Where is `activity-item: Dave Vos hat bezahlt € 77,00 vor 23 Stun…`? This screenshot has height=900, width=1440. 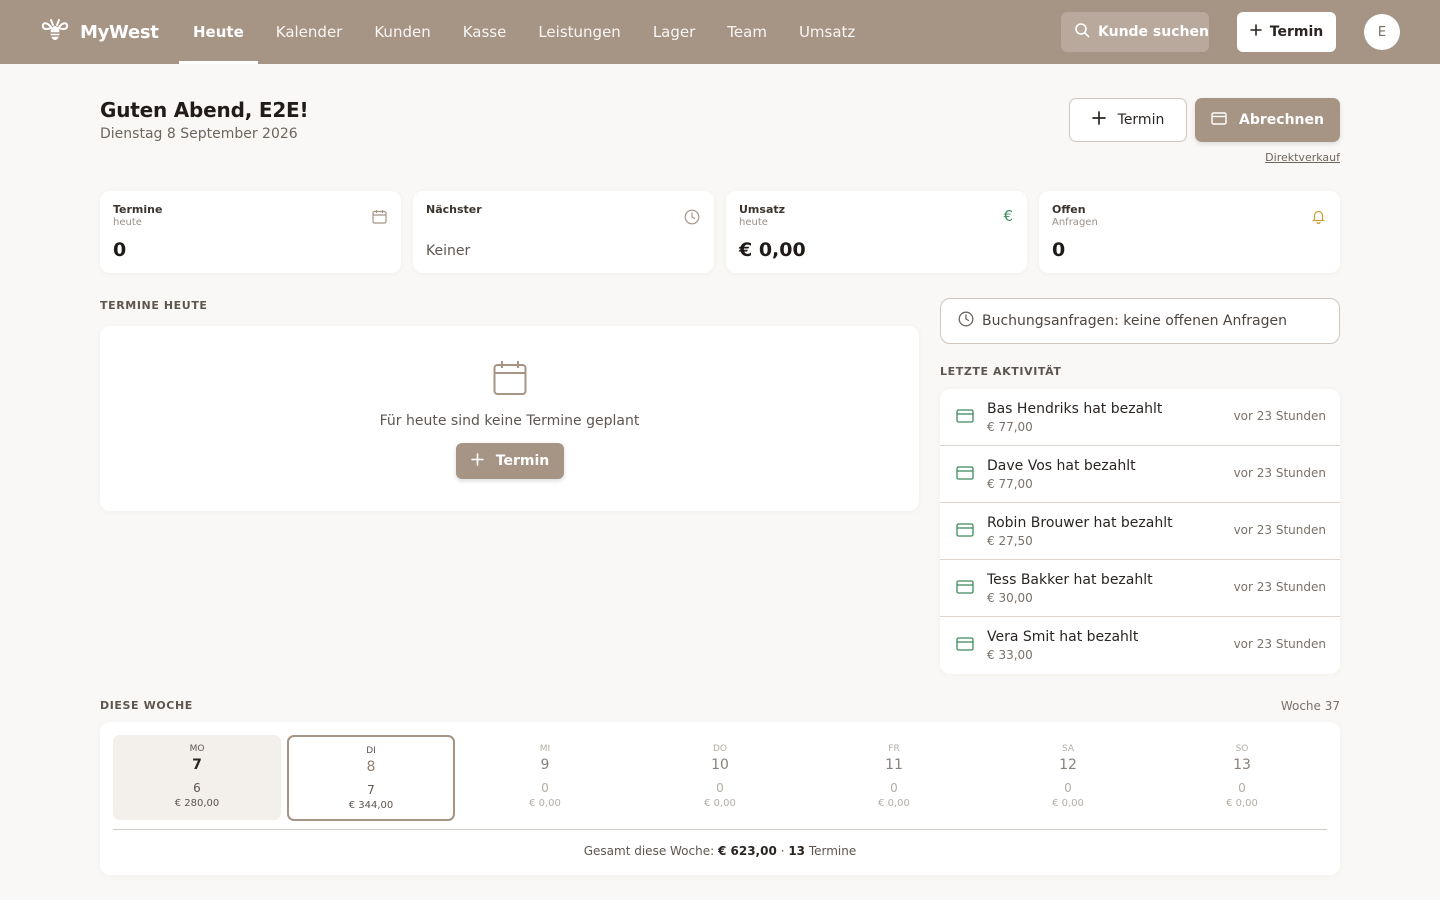
activity-item: Dave Vos hat bezahlt € 77,00 vor 23 Stun… is located at coordinates (1140, 474).